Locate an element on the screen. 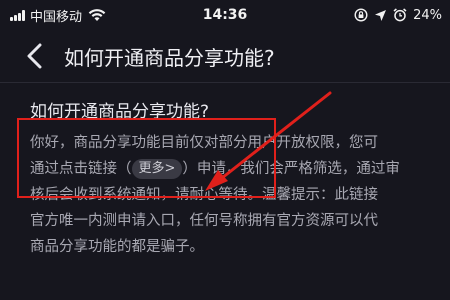  status-time: 14:36 is located at coordinates (225, 15).